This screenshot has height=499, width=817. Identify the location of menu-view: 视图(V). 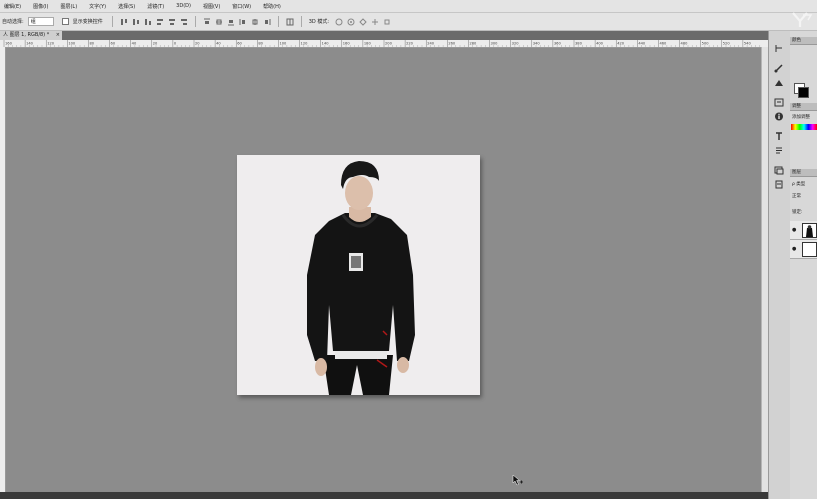
(211, 6).